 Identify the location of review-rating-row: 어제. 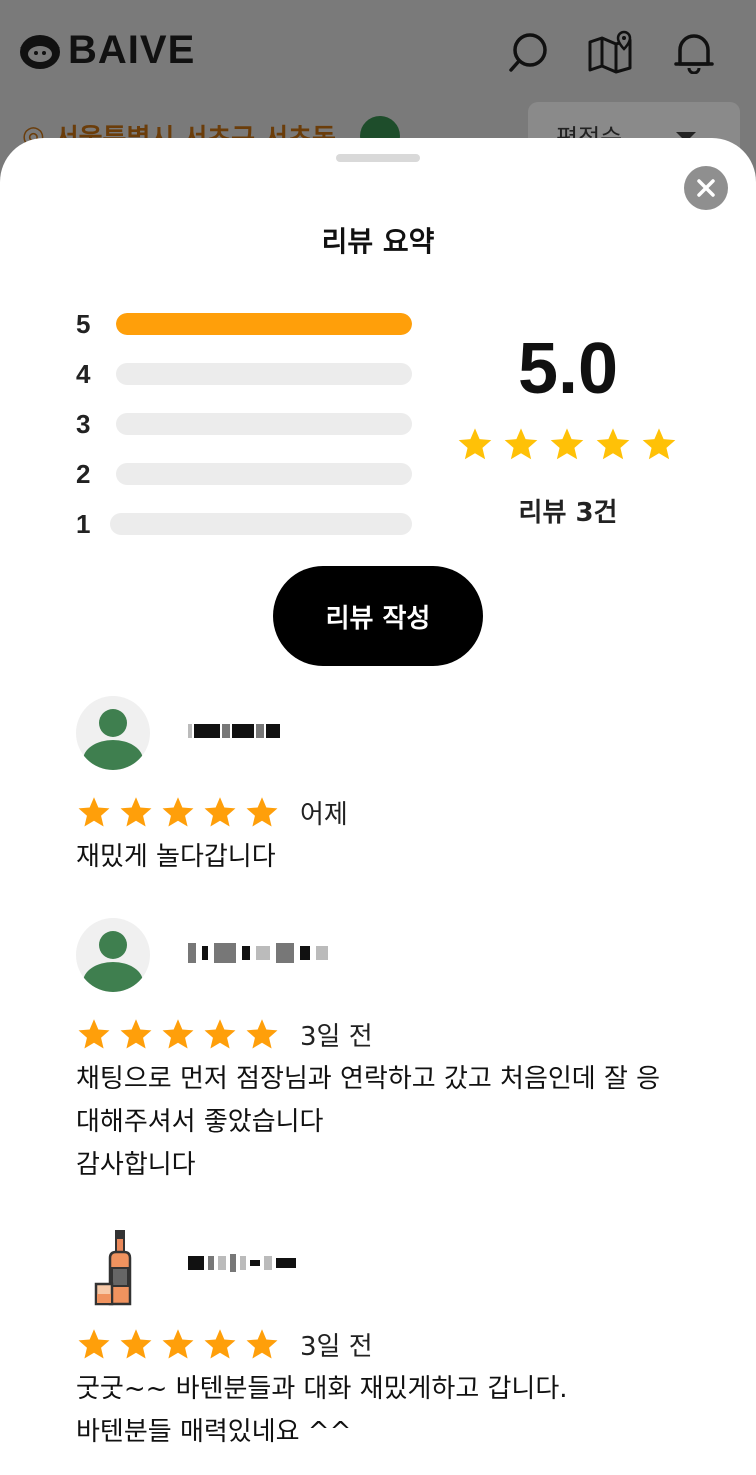
(212, 812).